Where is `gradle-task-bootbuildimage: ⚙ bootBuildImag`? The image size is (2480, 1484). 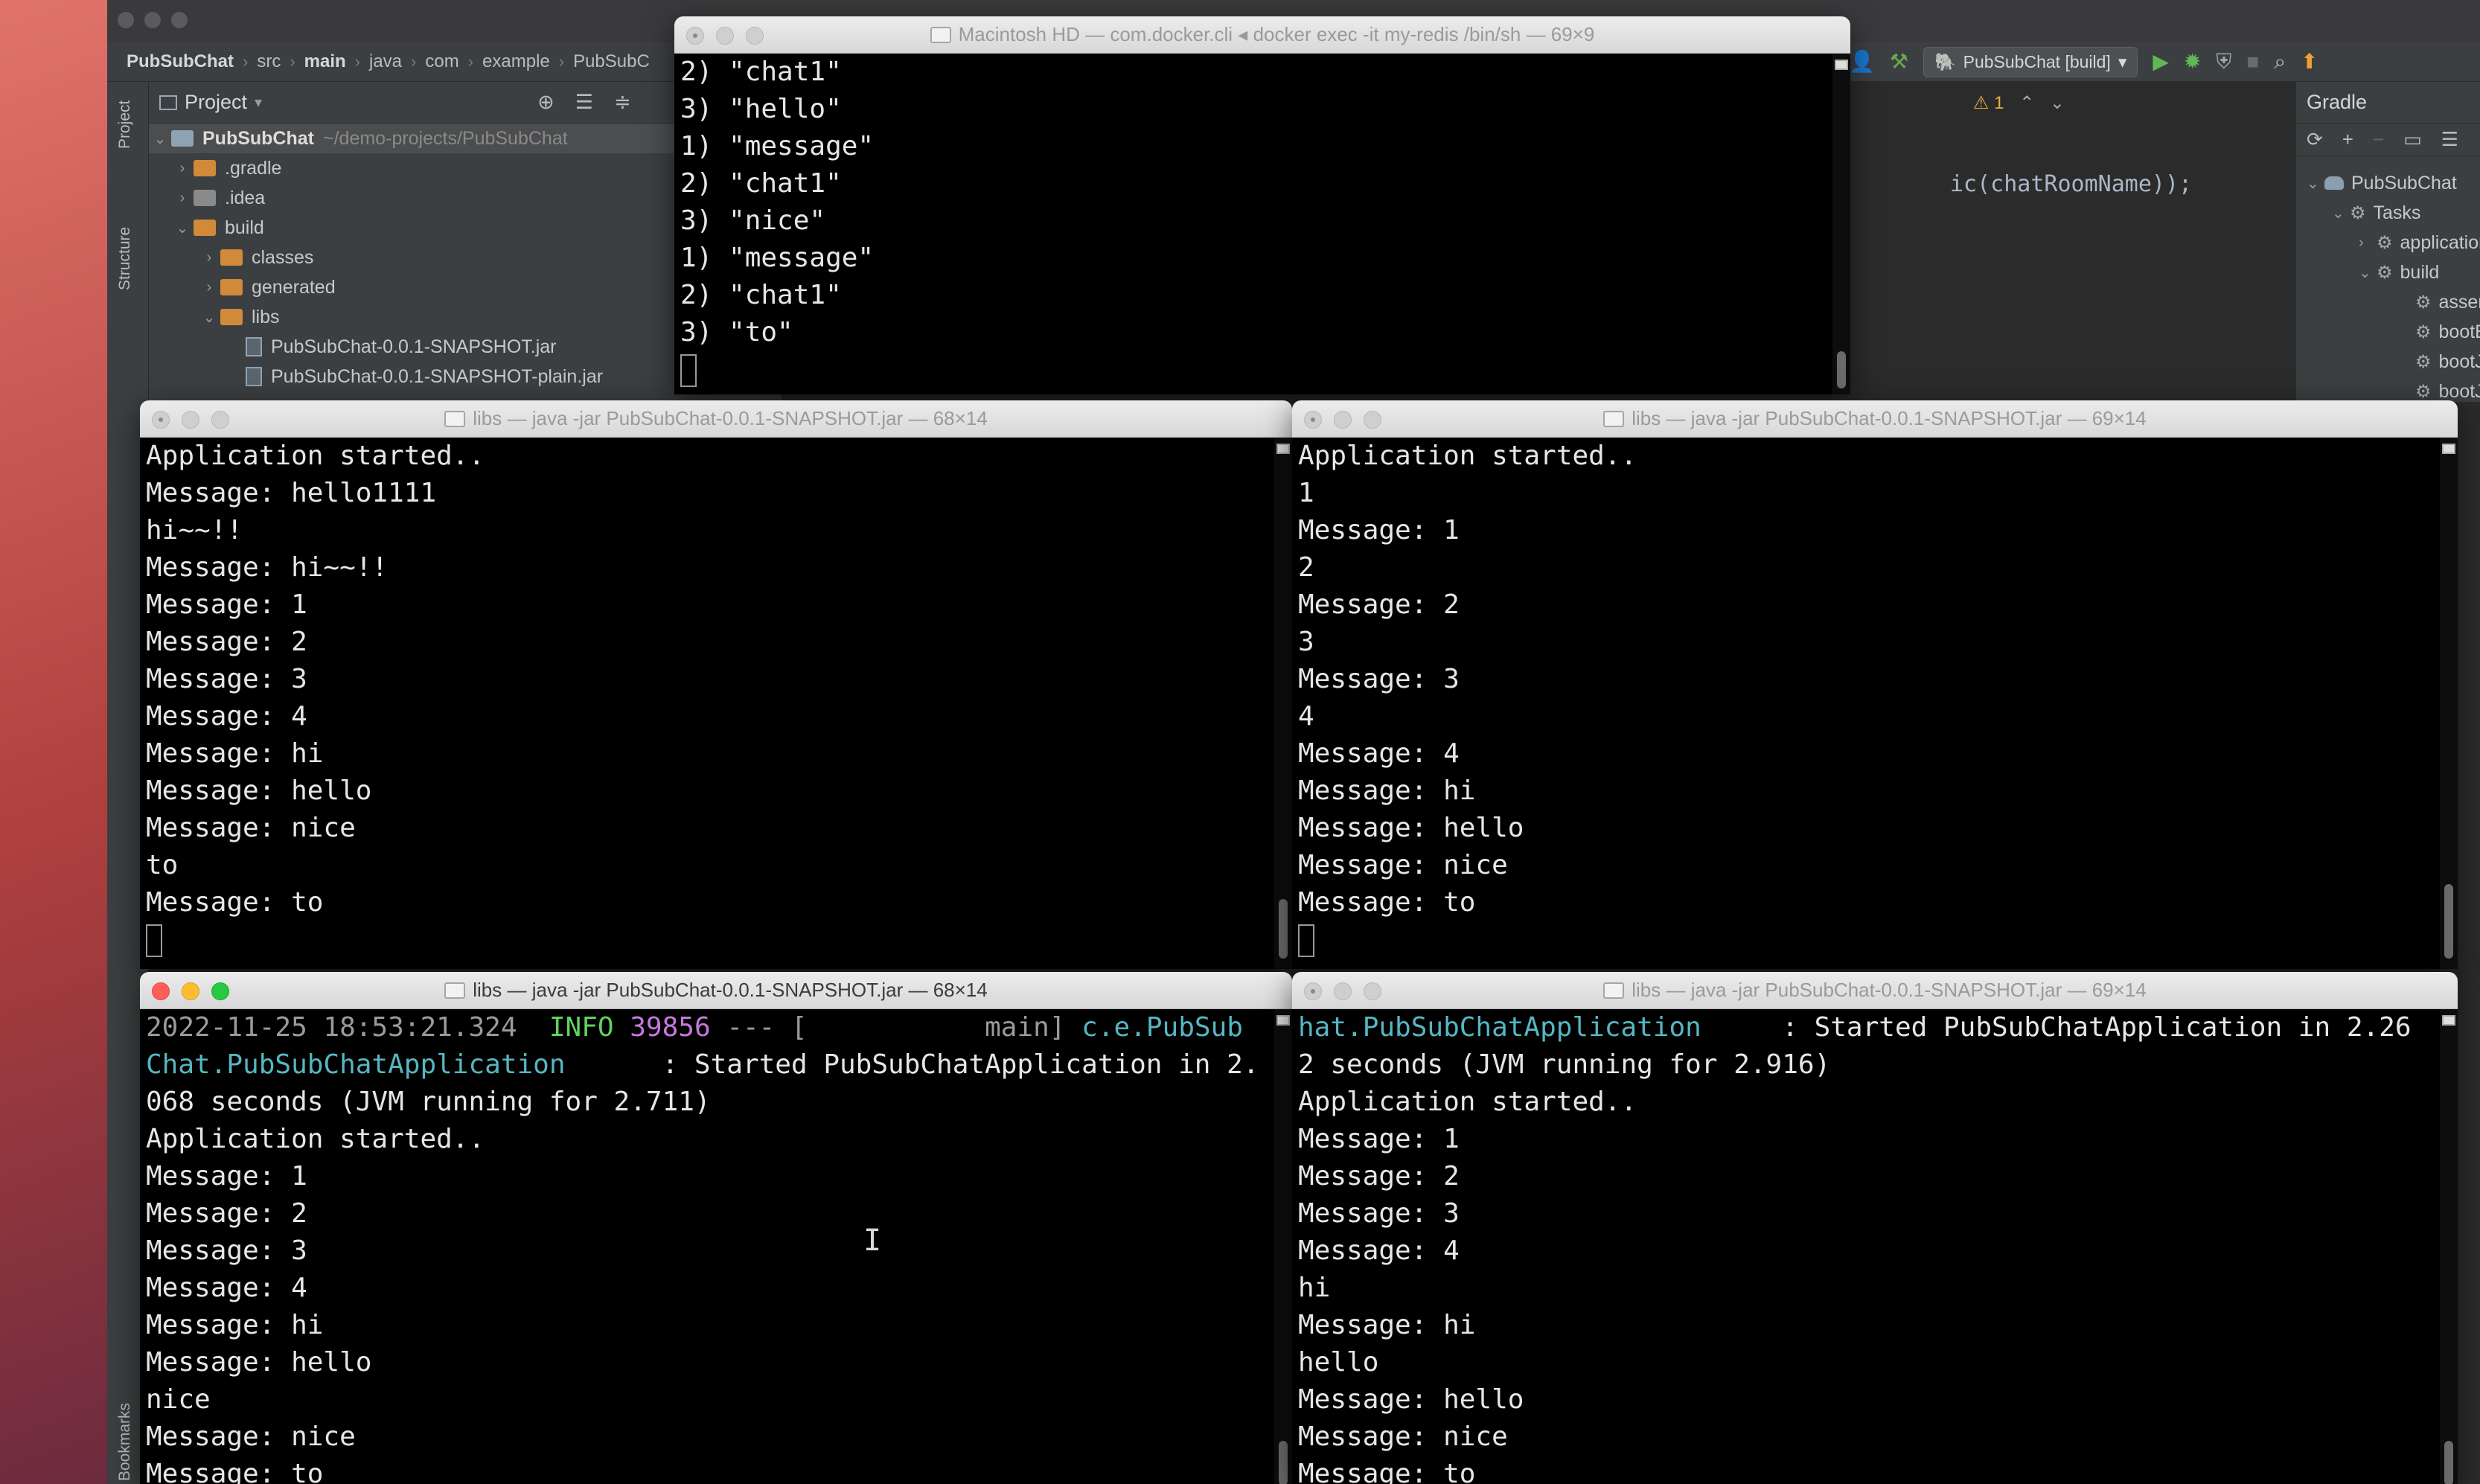
gradle-task-bootbuildimage: ⚙ bootBuildImag is located at coordinates (2447, 332).